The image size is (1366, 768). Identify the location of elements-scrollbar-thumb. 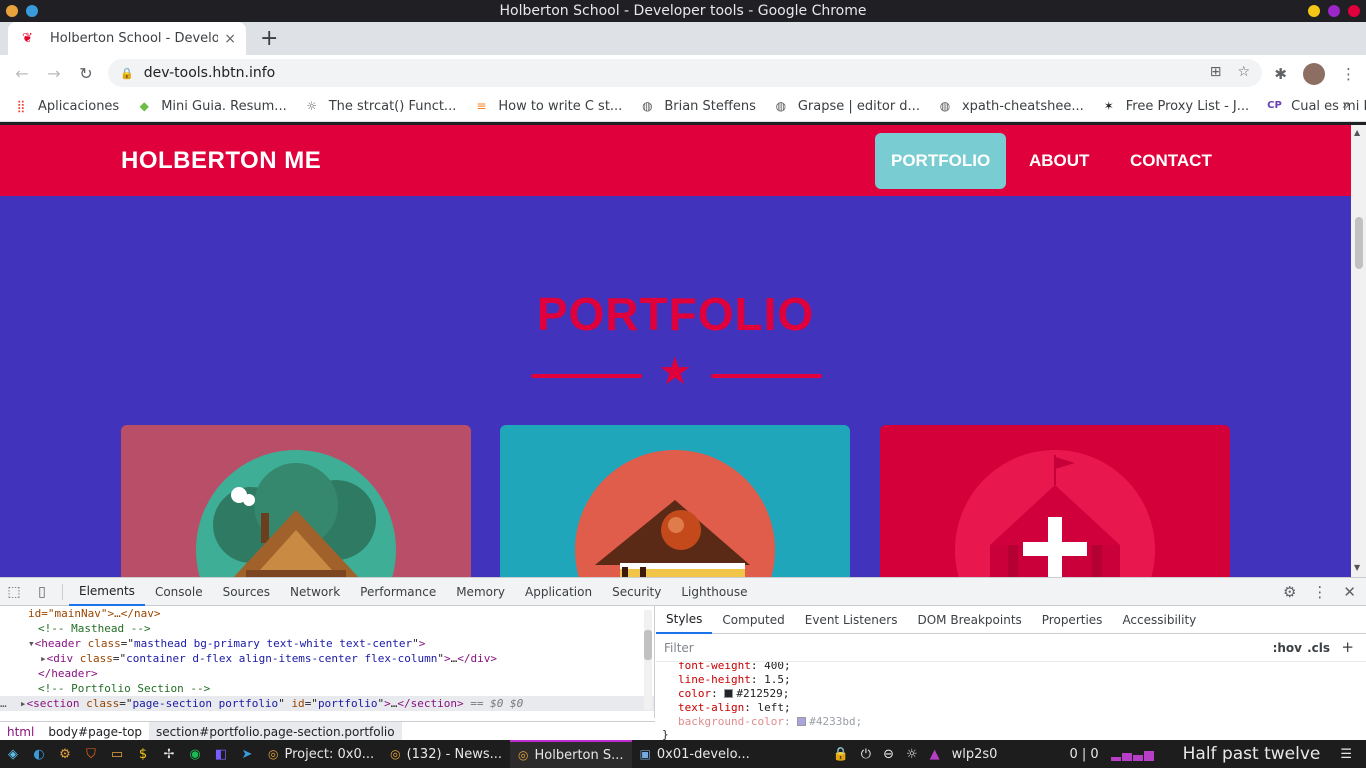
(648, 645).